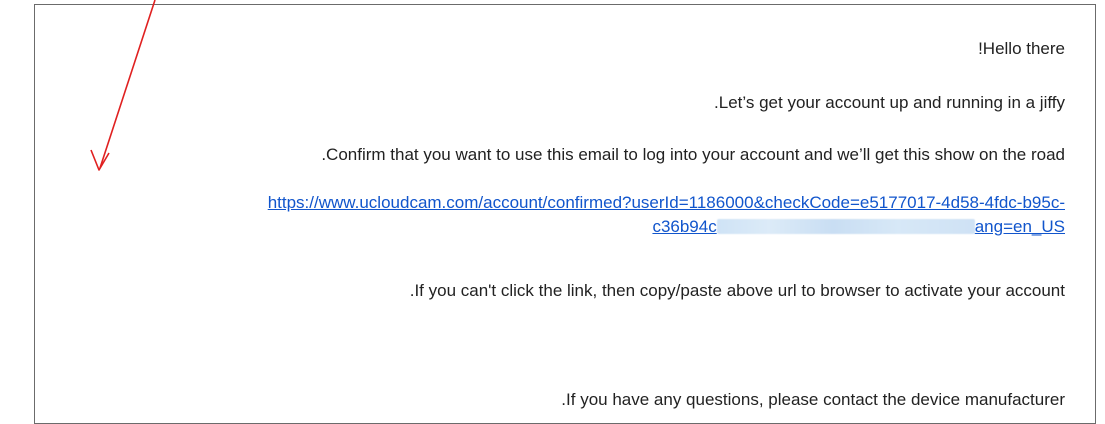 The height and width of the screenshot is (424, 1105). What do you see at coordinates (1020, 226) in the screenshot?
I see `confirmation-link-line2-end: ang=en_US` at bounding box center [1020, 226].